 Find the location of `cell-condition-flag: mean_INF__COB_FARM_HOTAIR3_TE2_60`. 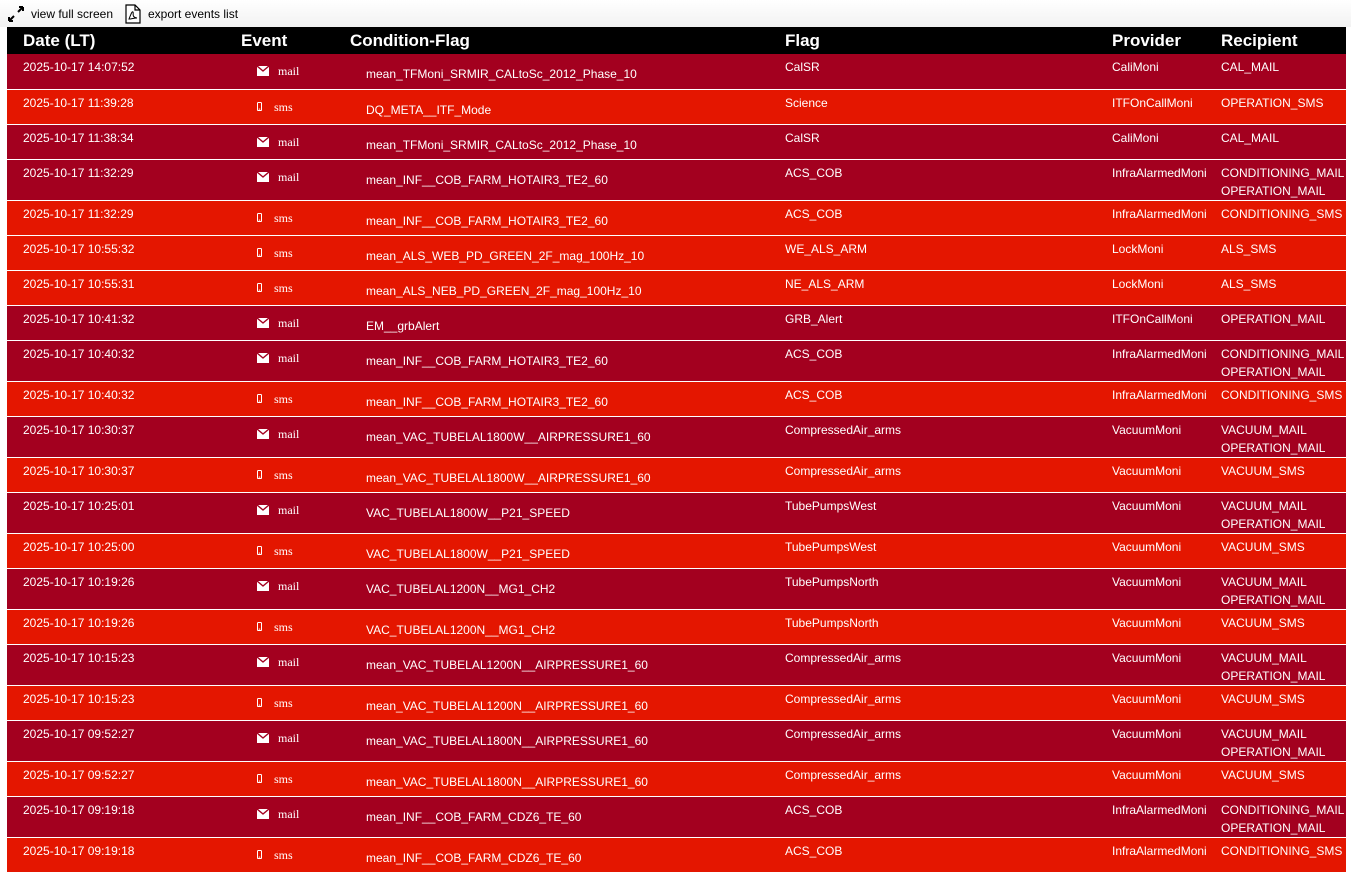

cell-condition-flag: mean_INF__COB_FARM_HOTAIR3_TE2_60 is located at coordinates (567, 180).